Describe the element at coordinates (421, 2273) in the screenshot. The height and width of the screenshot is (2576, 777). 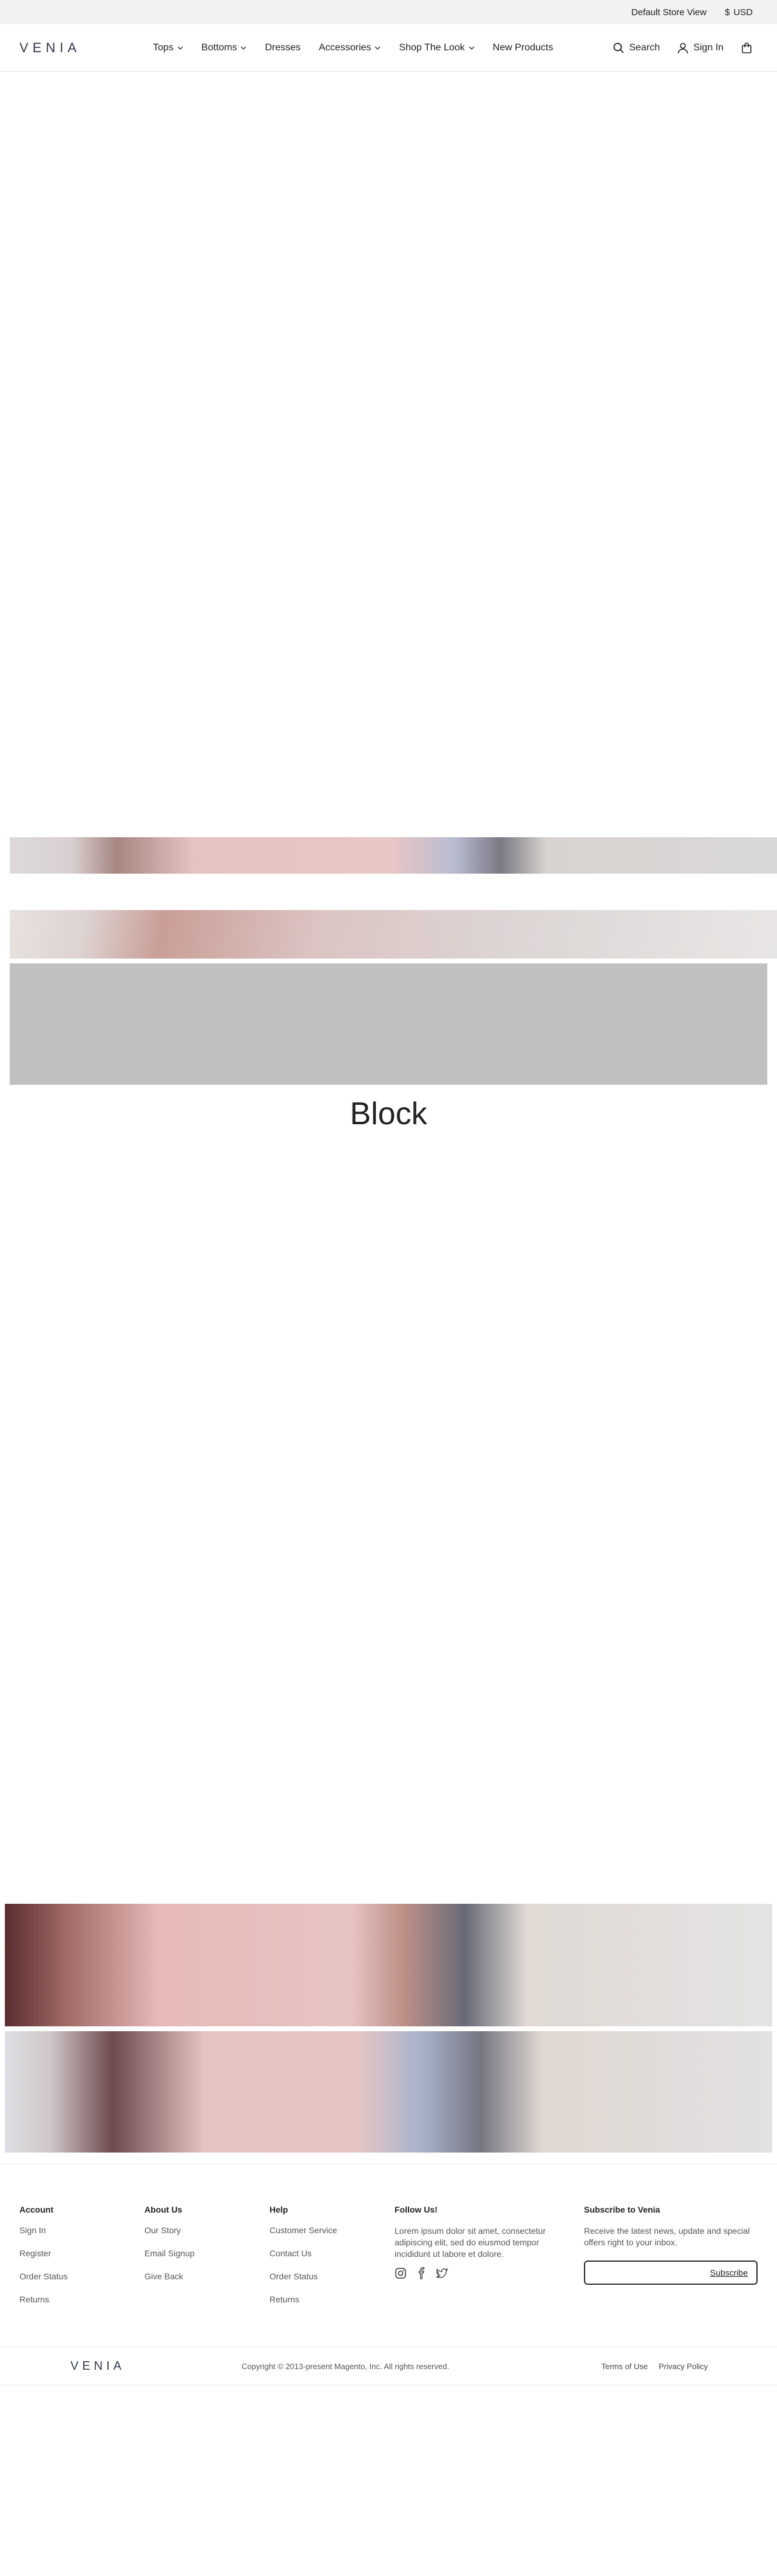
I see `facebook-icon` at that location.